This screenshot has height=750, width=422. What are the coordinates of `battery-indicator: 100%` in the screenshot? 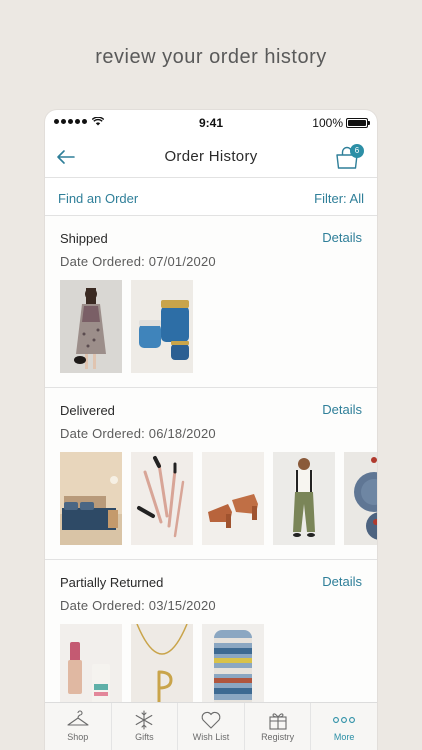 It's located at (341, 123).